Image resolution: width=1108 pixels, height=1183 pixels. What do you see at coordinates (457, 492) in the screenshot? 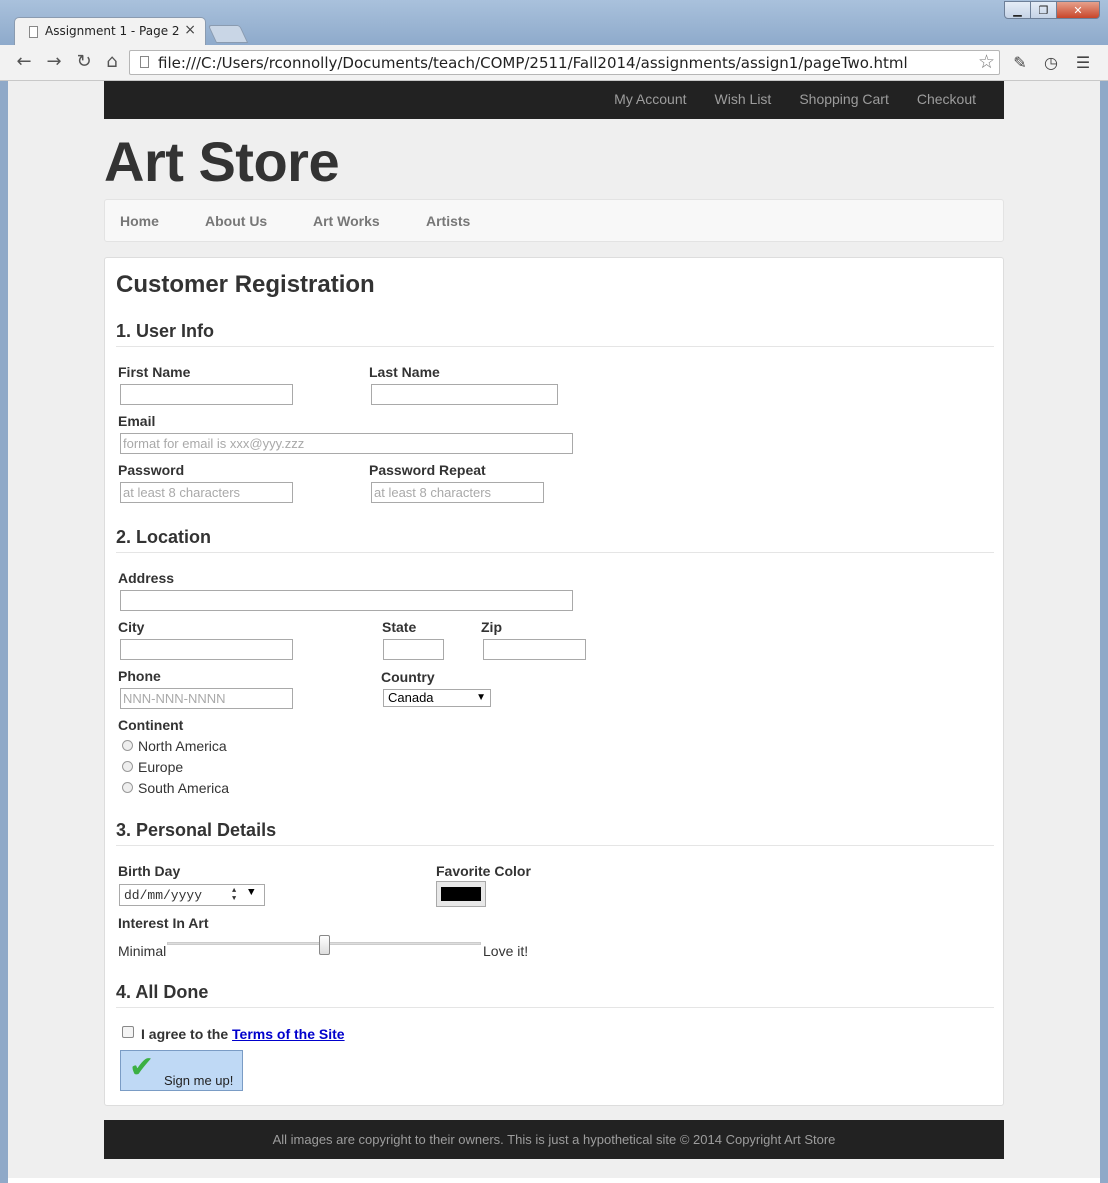
I see `password-repeat-input` at bounding box center [457, 492].